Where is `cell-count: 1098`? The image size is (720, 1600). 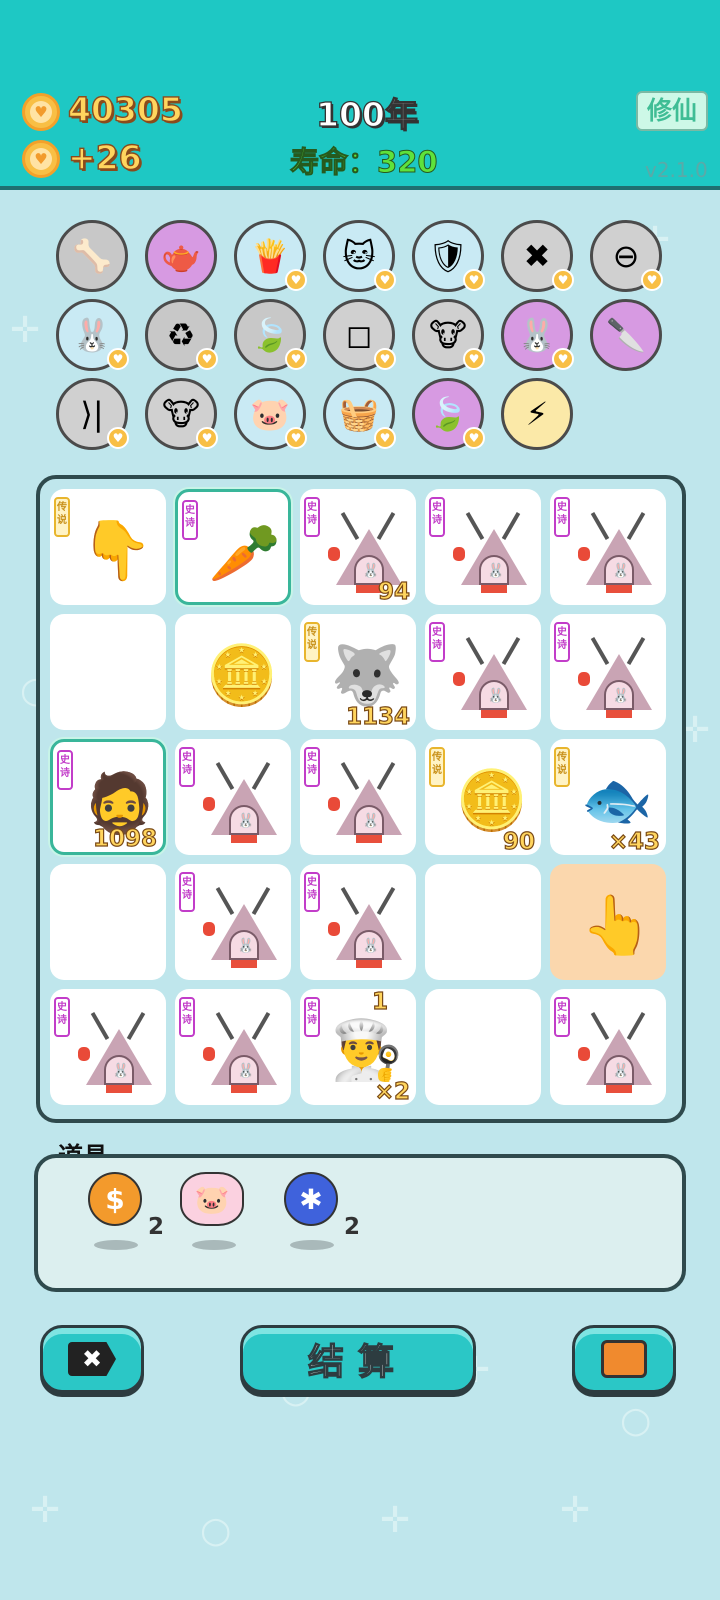
cell-count: 1098 is located at coordinates (124, 838).